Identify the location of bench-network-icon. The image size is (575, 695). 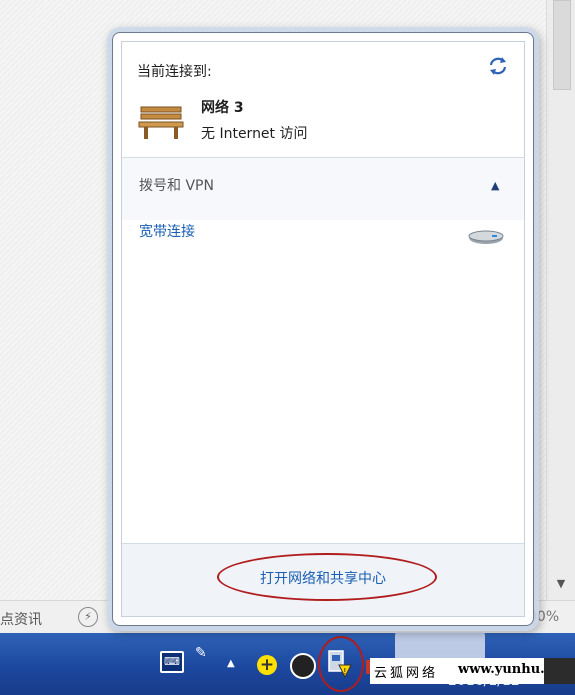
(162, 121).